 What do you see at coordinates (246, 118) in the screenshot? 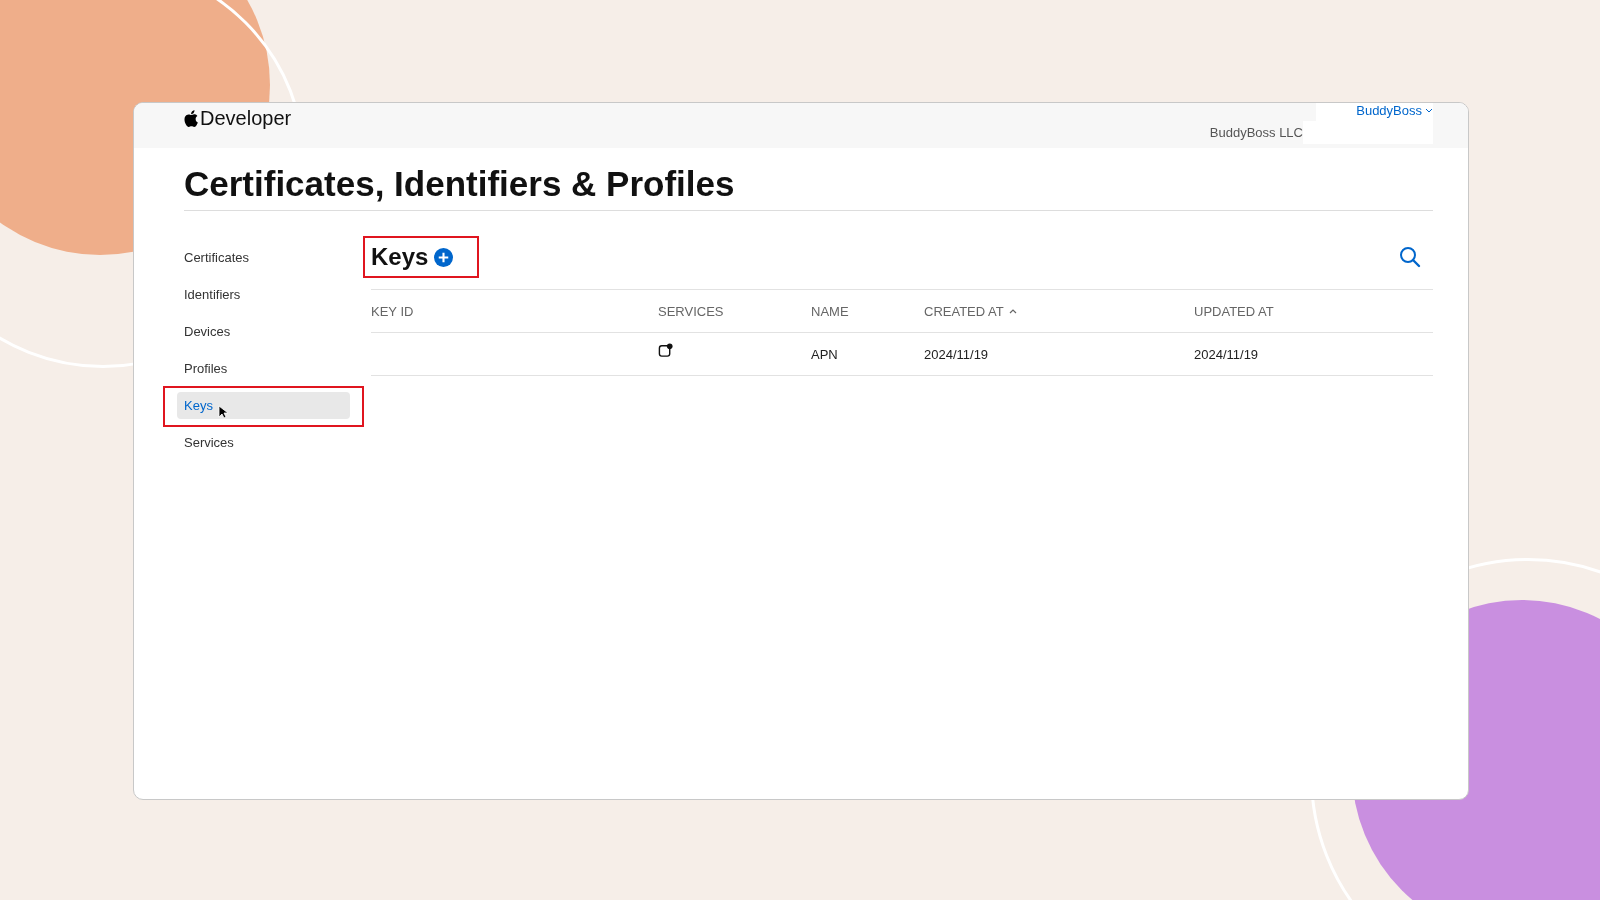
I see `brand-name: Developer` at bounding box center [246, 118].